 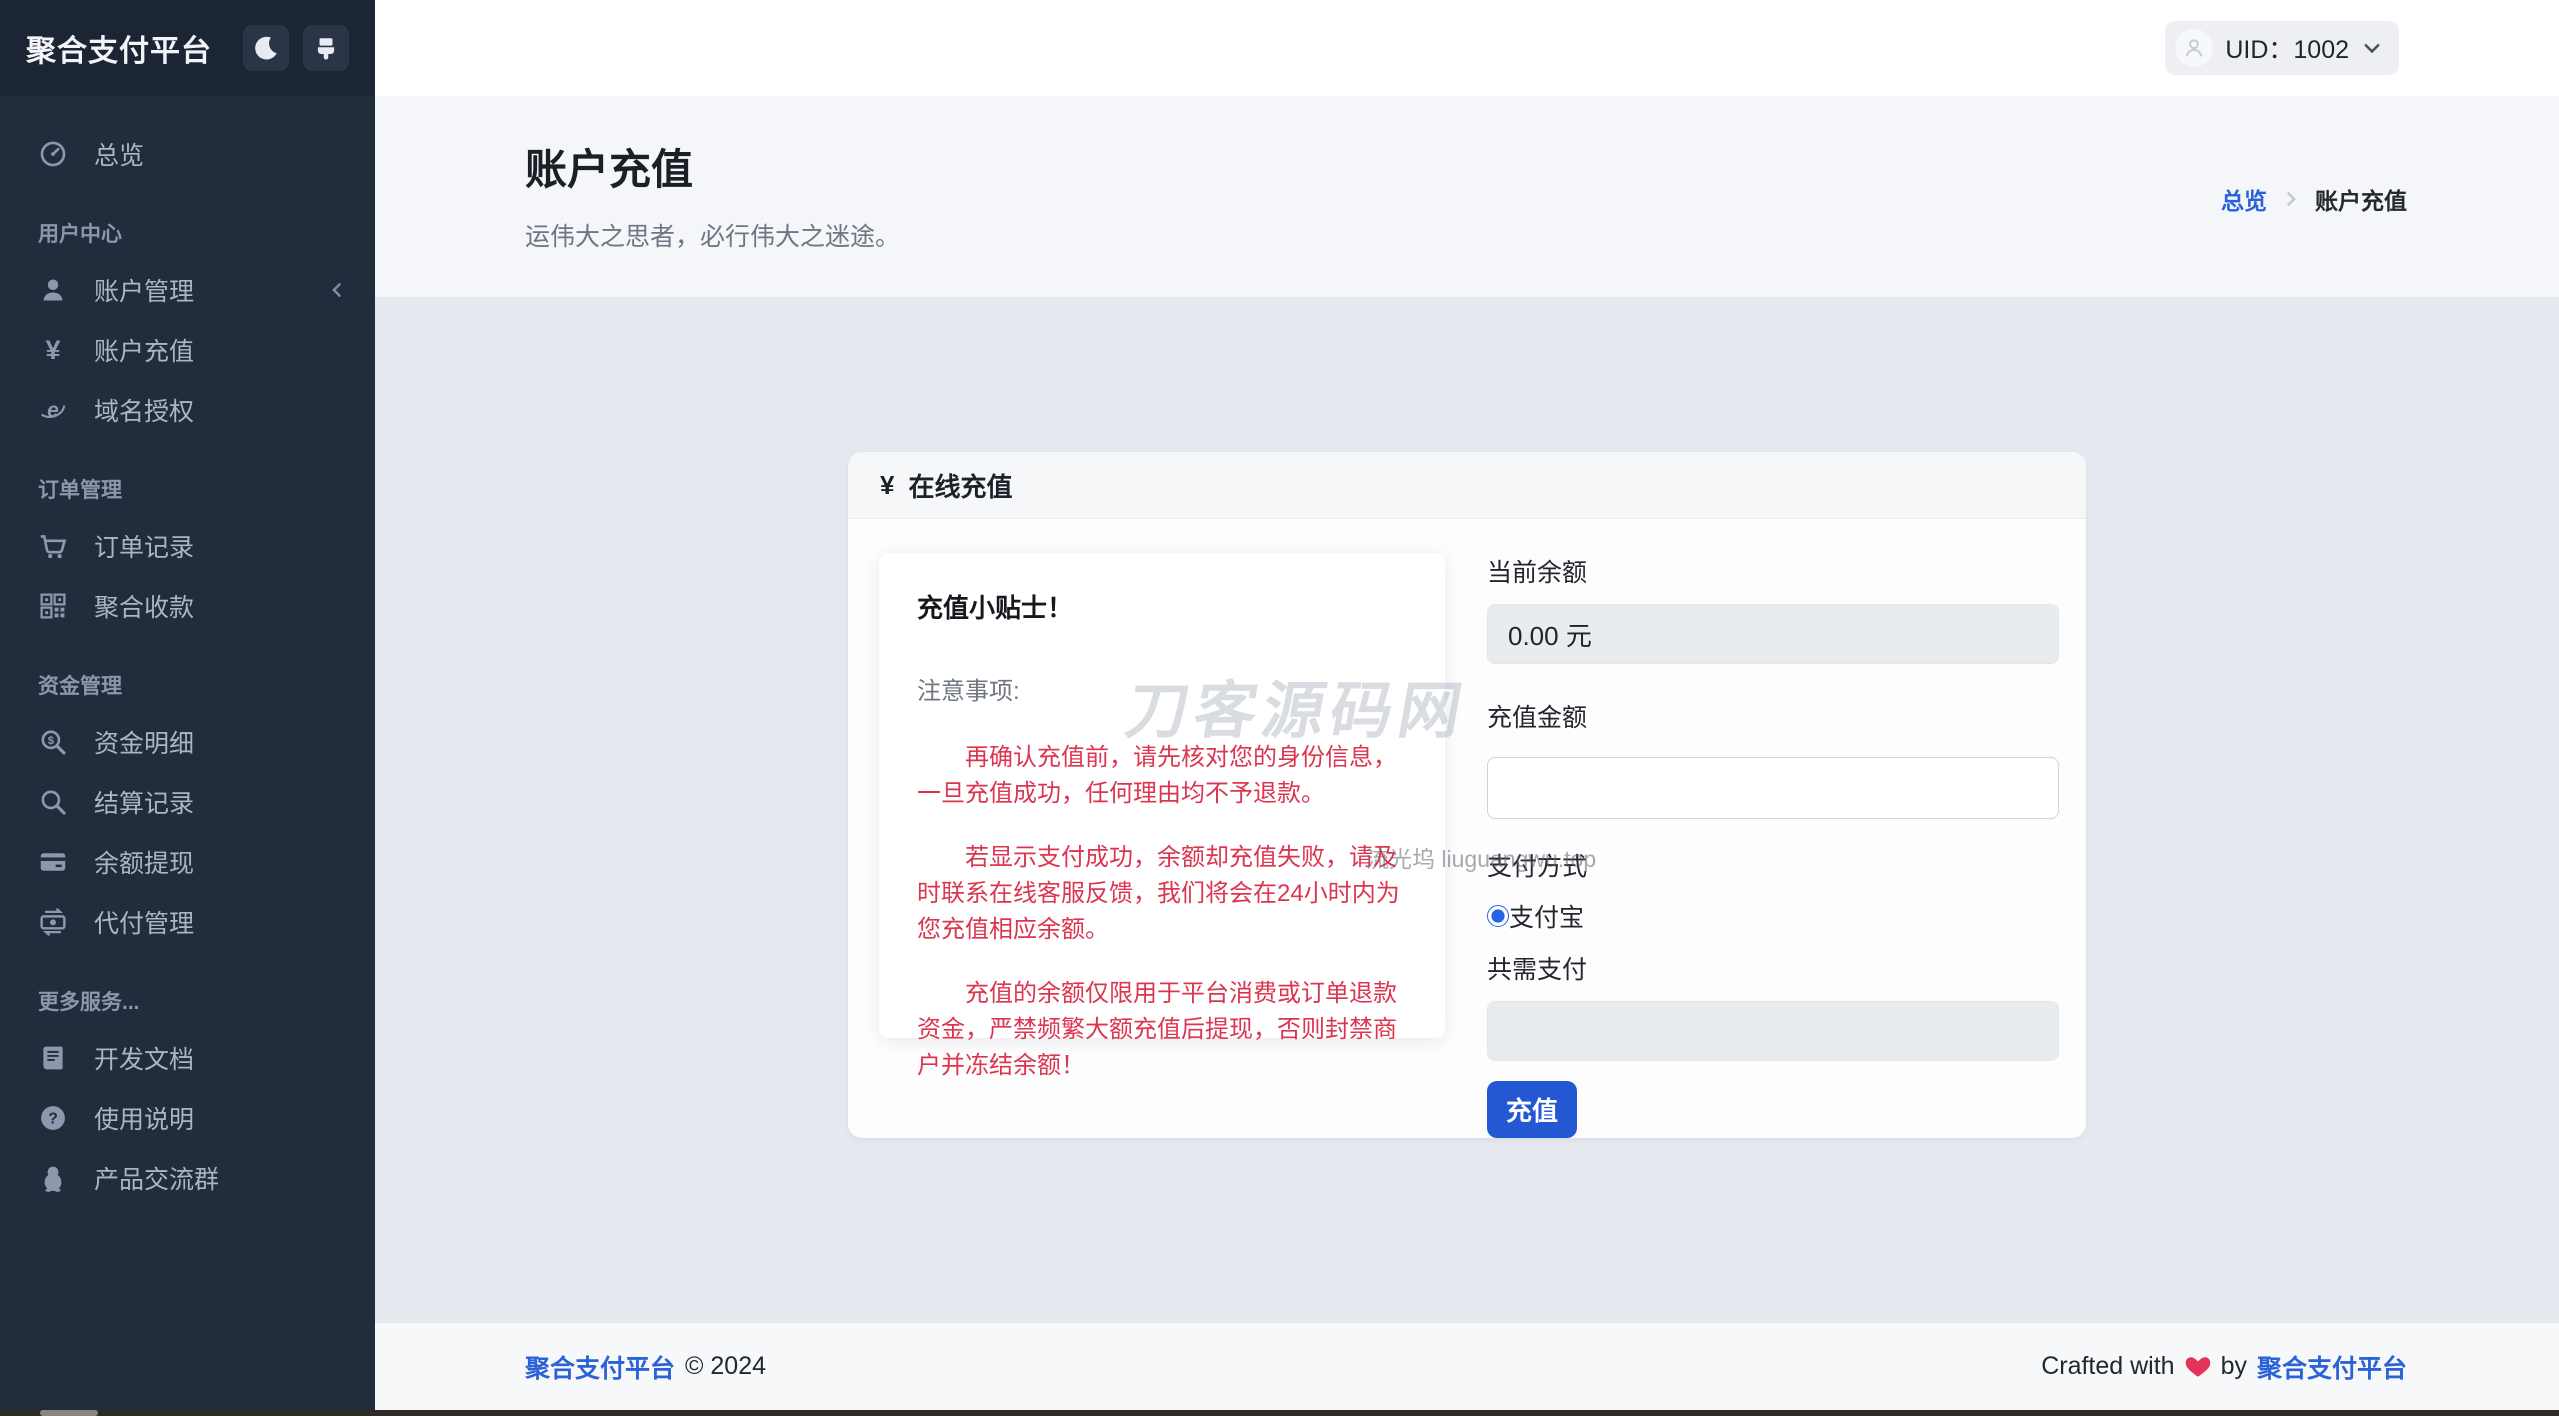 I want to click on book-icon, so click(x=53, y=1058).